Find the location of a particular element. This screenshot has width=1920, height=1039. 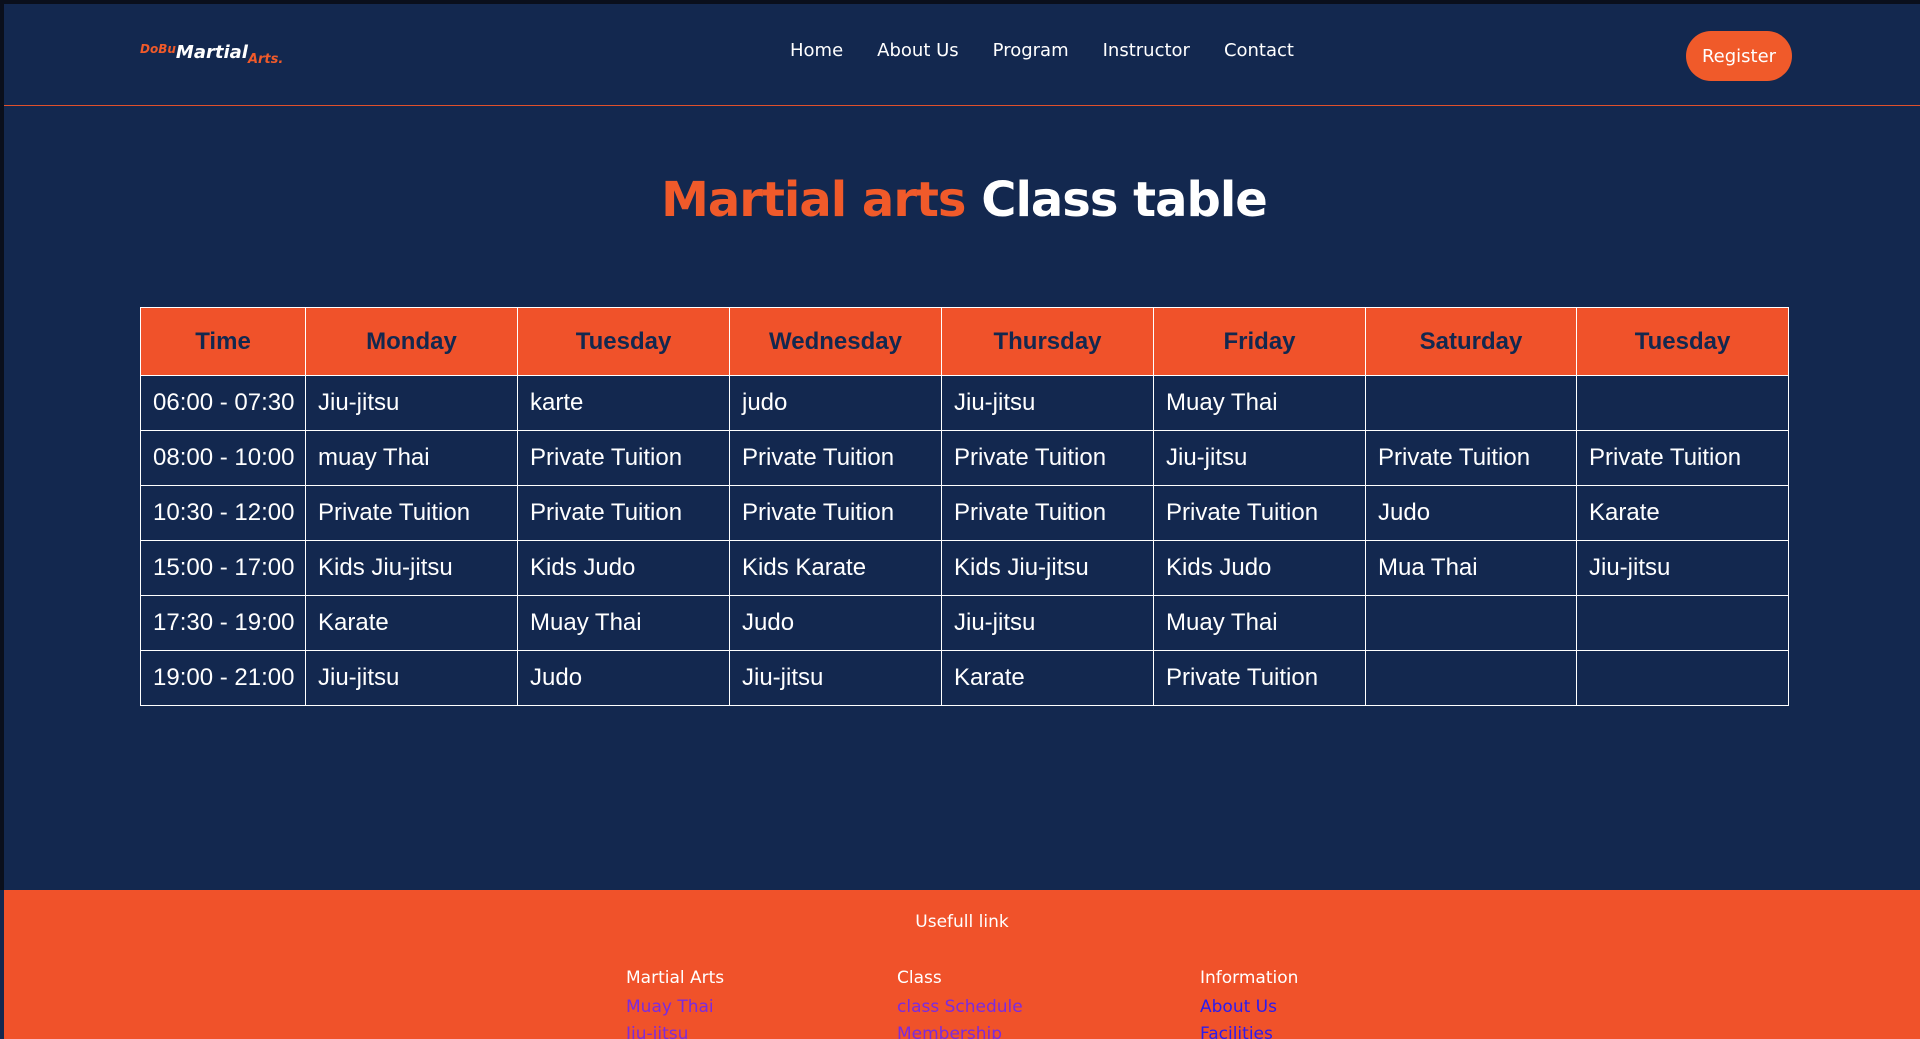

footer-link-class-schedule: class Schedule is located at coordinates (960, 1007).